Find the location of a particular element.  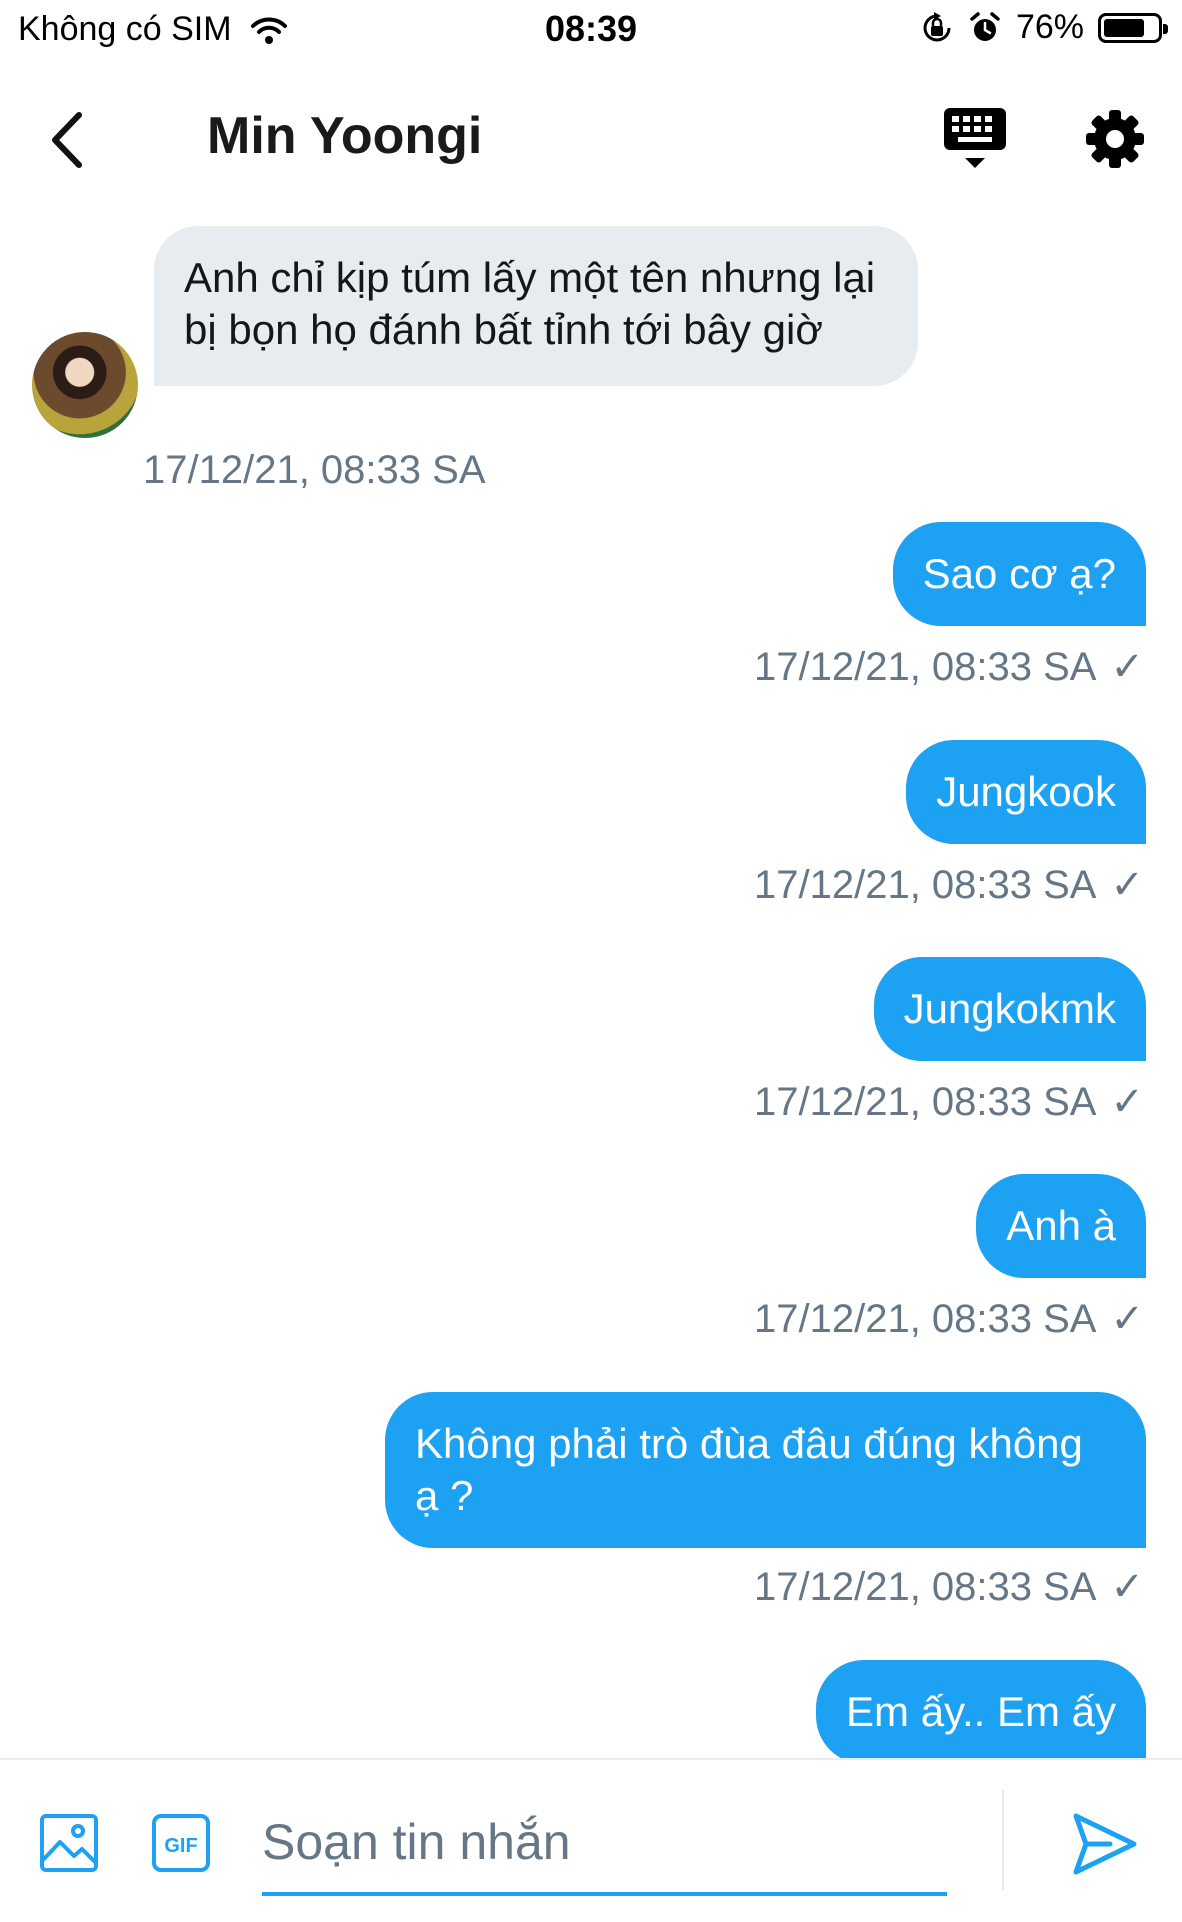

gear-icon is located at coordinates (1115, 139).